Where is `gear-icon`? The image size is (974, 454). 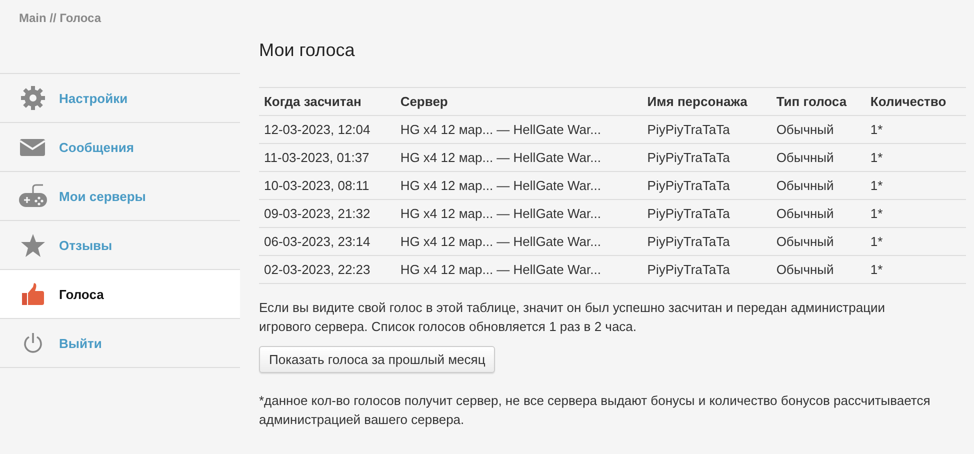
gear-icon is located at coordinates (33, 98).